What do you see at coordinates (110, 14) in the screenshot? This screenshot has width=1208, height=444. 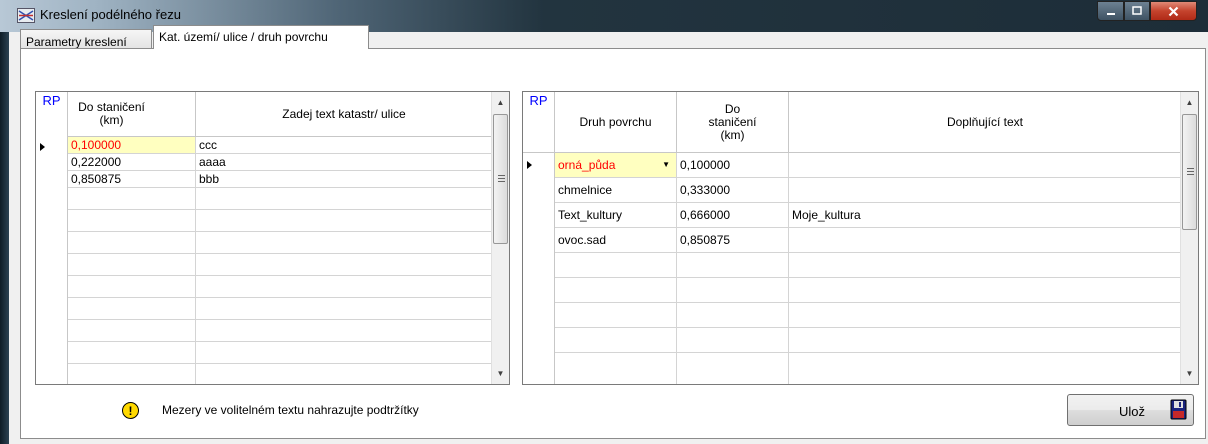 I see `window-title: Kreslení podélného řezu` at bounding box center [110, 14].